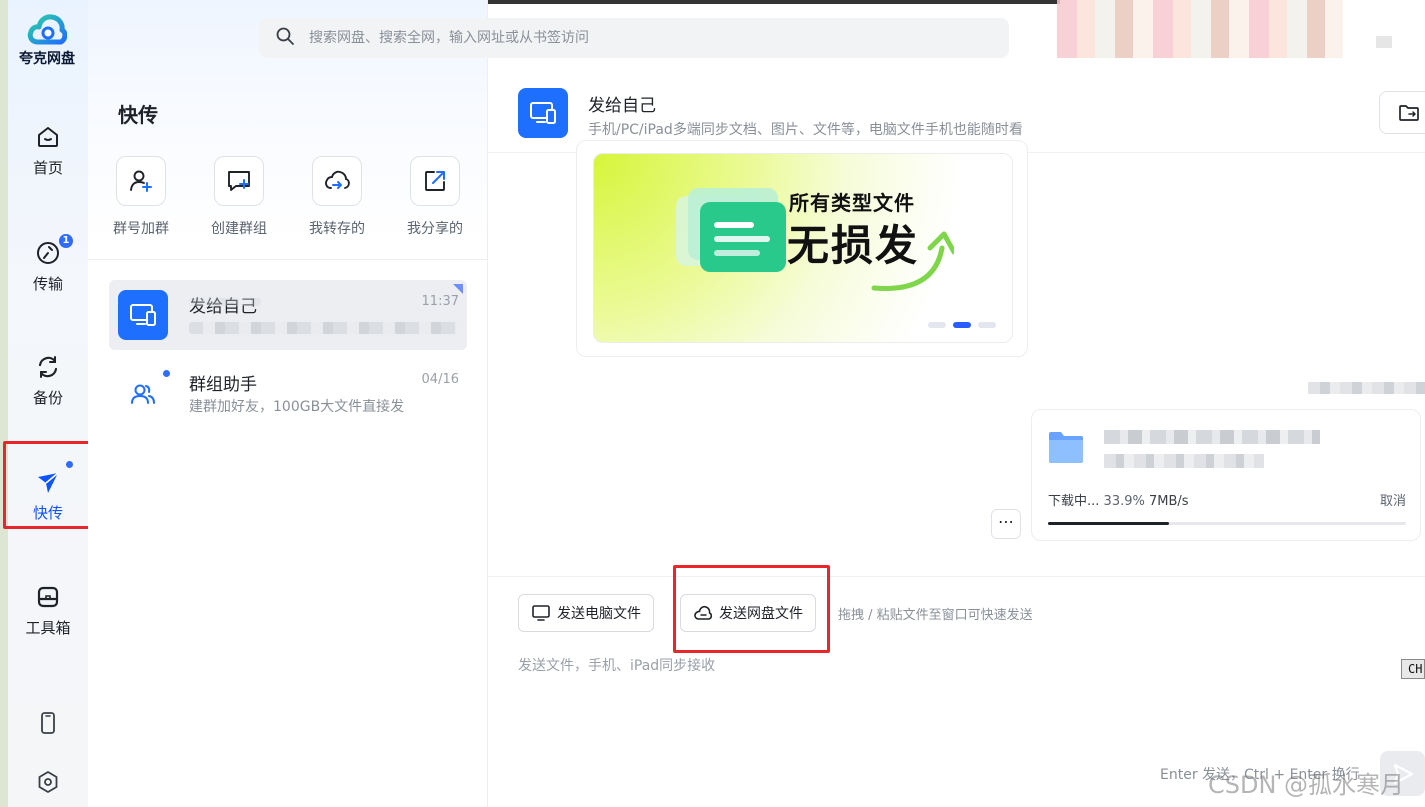  I want to click on chat-add-icon, so click(239, 181).